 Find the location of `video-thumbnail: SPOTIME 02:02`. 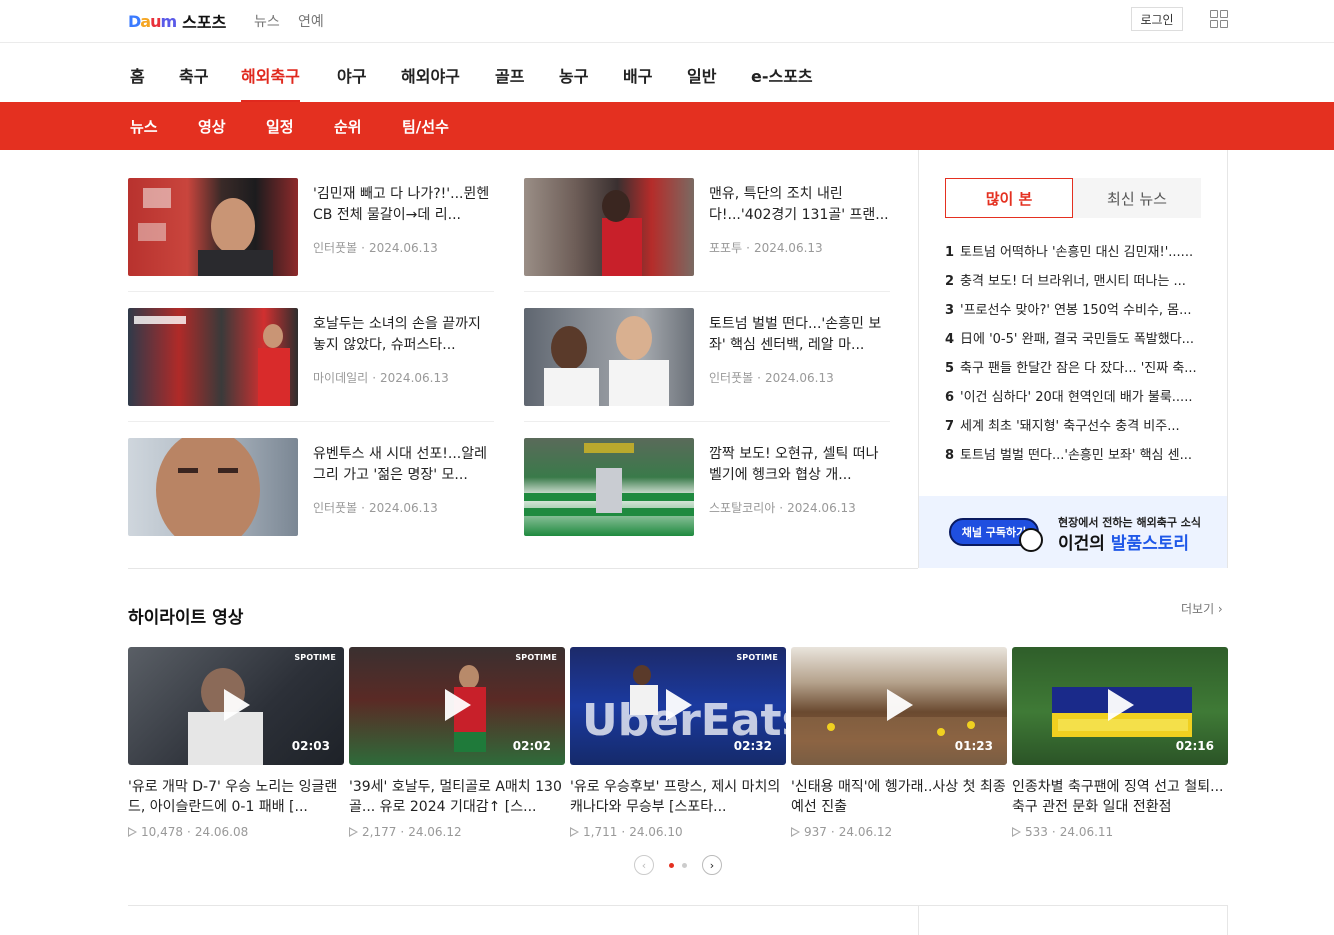

video-thumbnail: SPOTIME 02:02 is located at coordinates (457, 706).